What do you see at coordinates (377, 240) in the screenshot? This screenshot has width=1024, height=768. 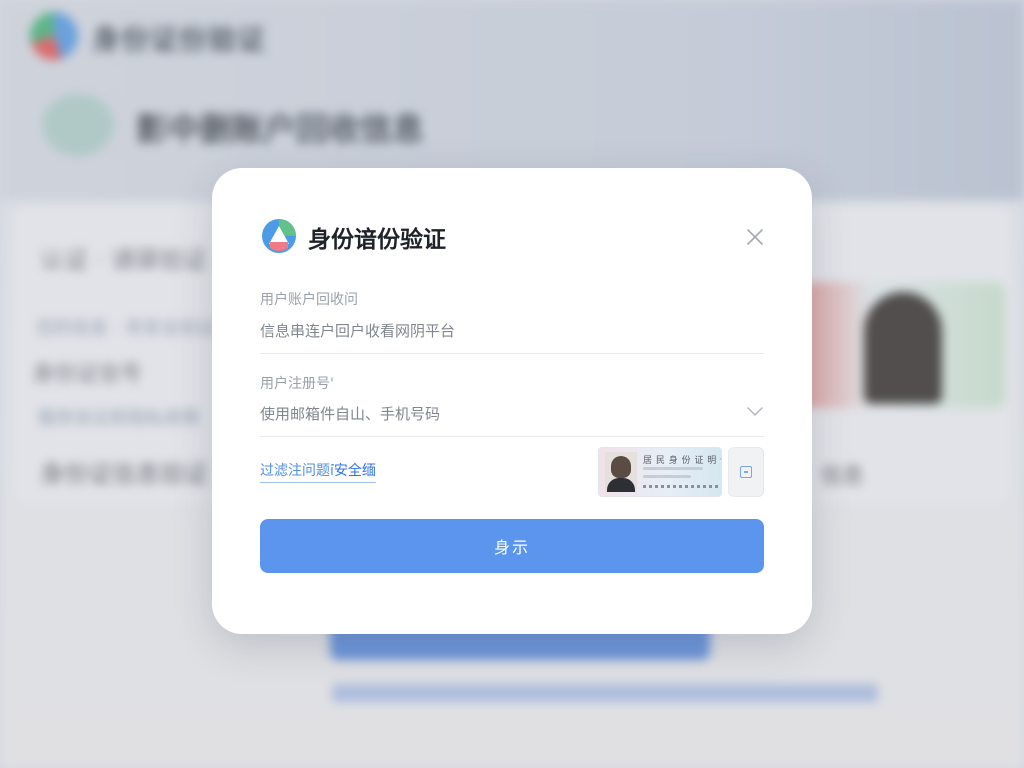 I see `dialog-title: 身份谙份验证` at bounding box center [377, 240].